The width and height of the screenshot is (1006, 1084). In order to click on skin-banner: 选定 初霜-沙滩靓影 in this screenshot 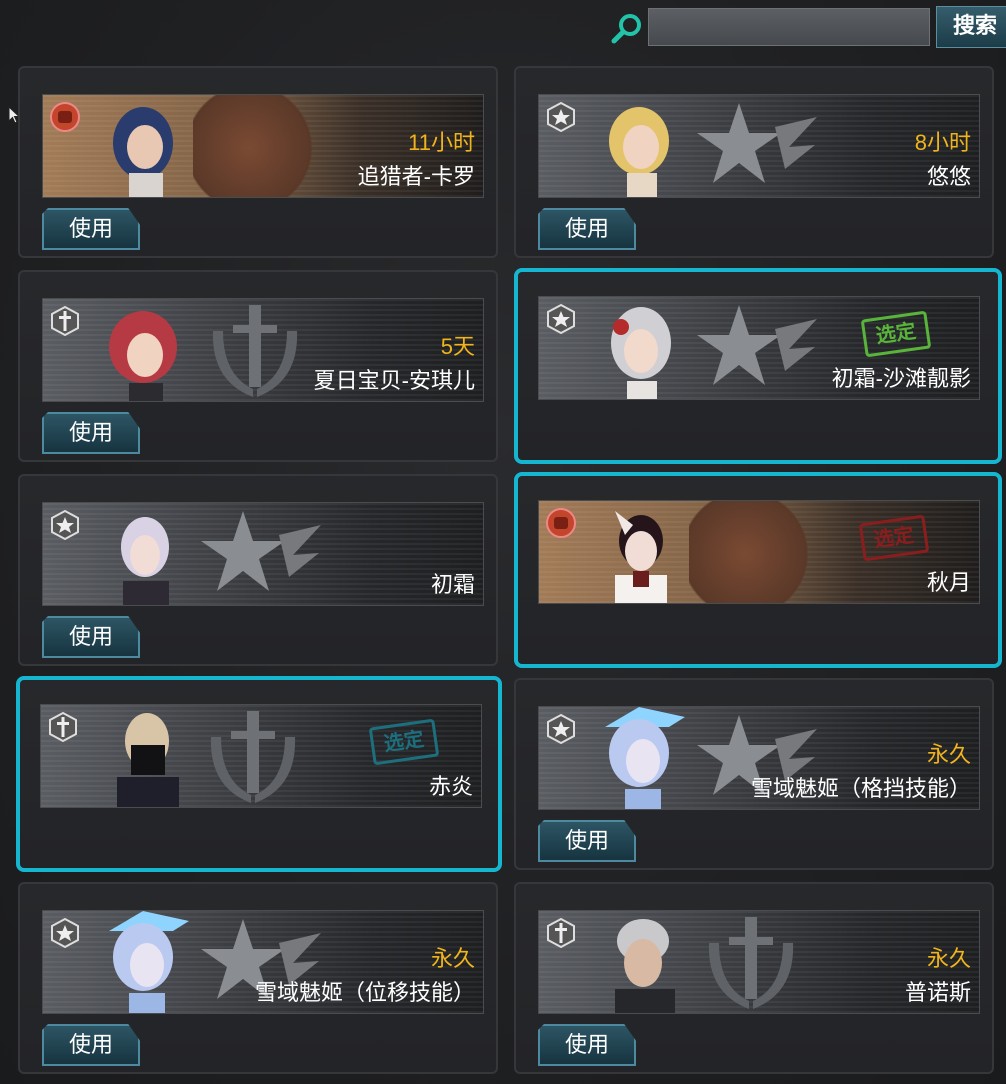, I will do `click(759, 348)`.